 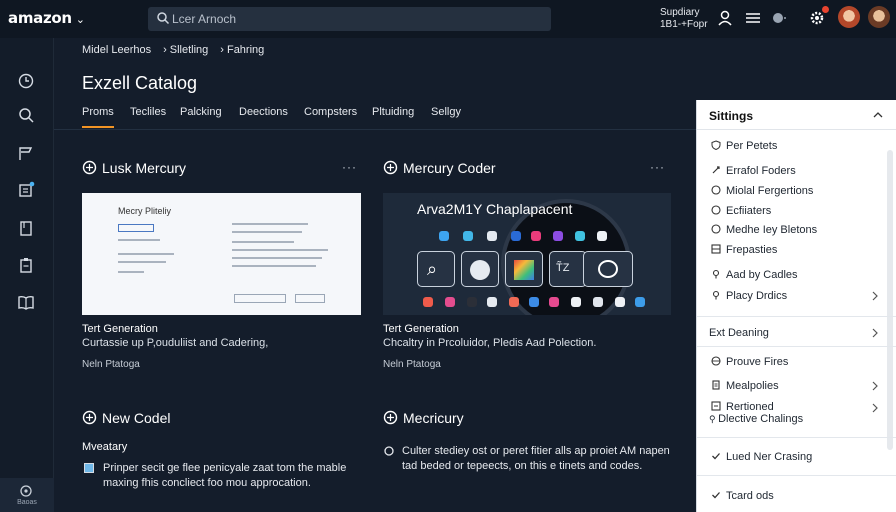 What do you see at coordinates (98, 117) in the screenshot?
I see `tab-proms: Proms` at bounding box center [98, 117].